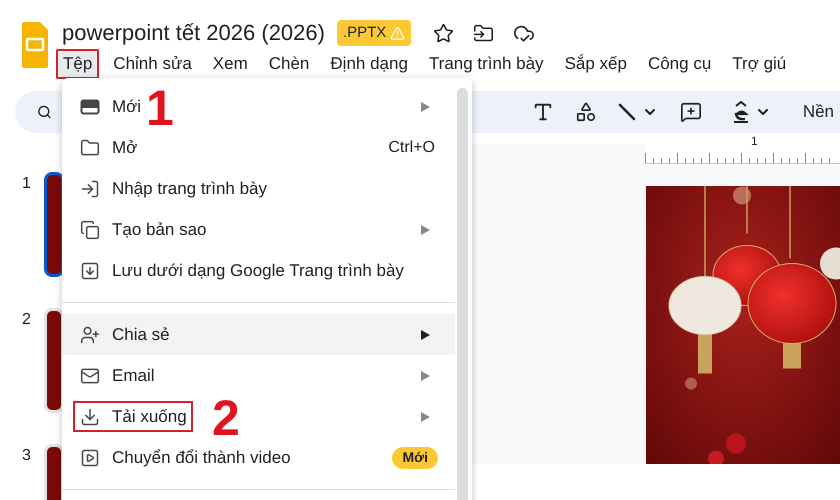 This screenshot has width=840, height=500. What do you see at coordinates (691, 112) in the screenshot?
I see `add-comment-icon` at bounding box center [691, 112].